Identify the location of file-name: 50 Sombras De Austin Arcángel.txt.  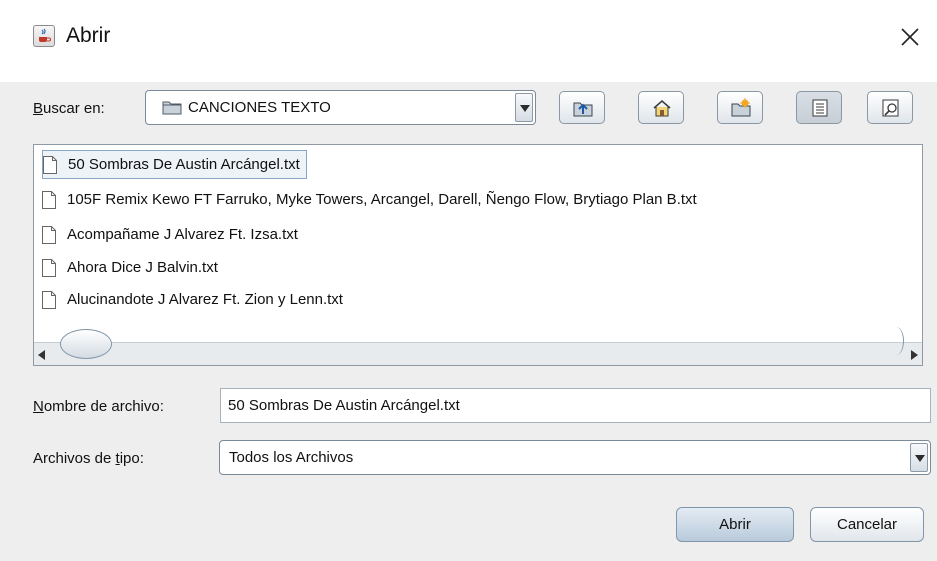
(184, 164).